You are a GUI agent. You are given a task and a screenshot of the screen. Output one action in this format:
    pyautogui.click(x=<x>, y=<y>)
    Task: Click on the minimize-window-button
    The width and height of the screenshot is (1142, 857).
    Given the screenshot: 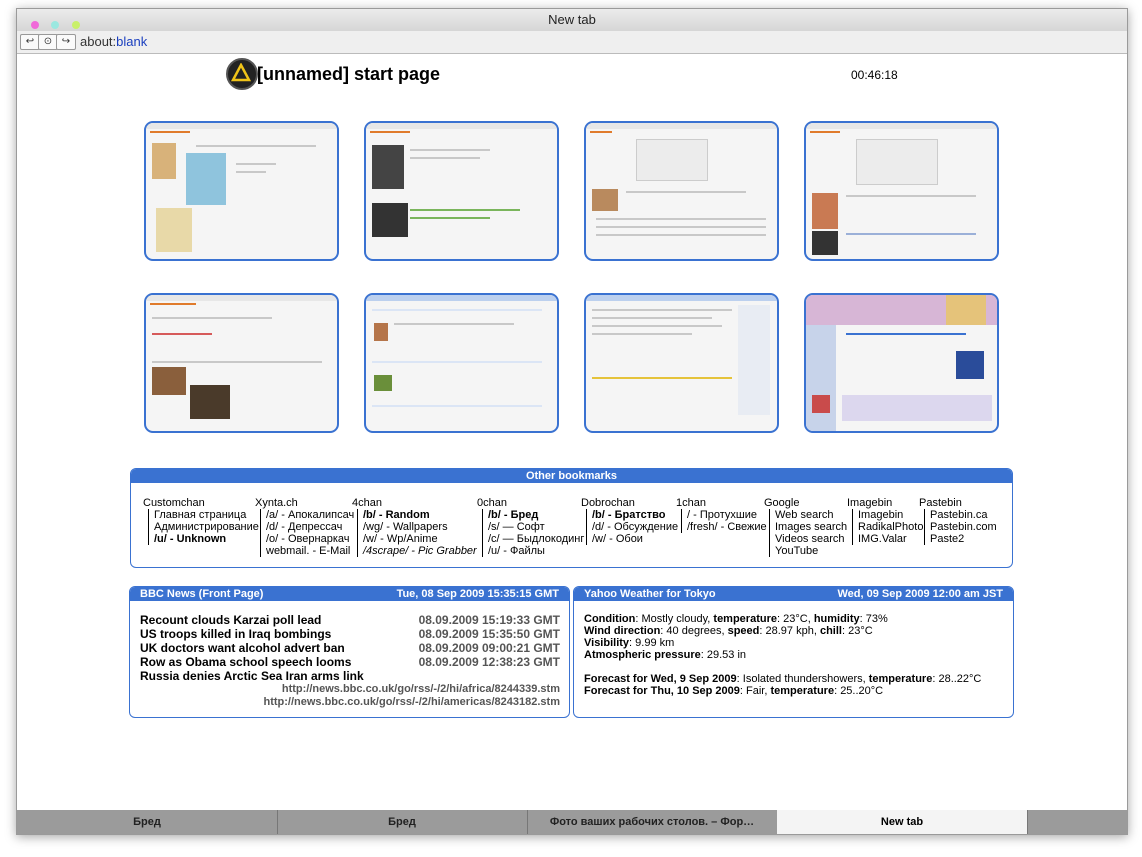 What is the action you would take?
    pyautogui.click(x=55, y=25)
    